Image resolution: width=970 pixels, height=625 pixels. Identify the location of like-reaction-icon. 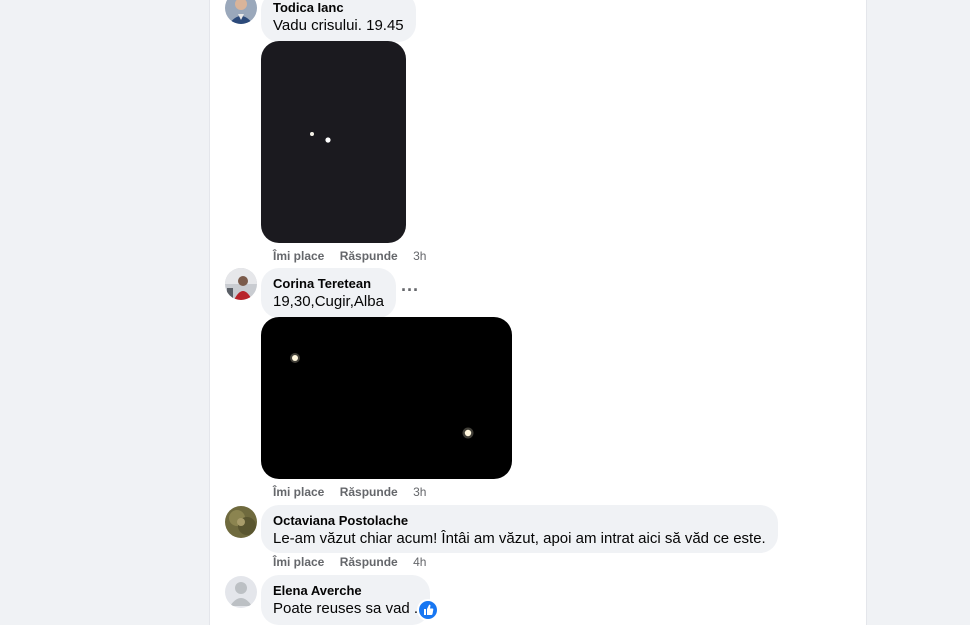
(428, 610).